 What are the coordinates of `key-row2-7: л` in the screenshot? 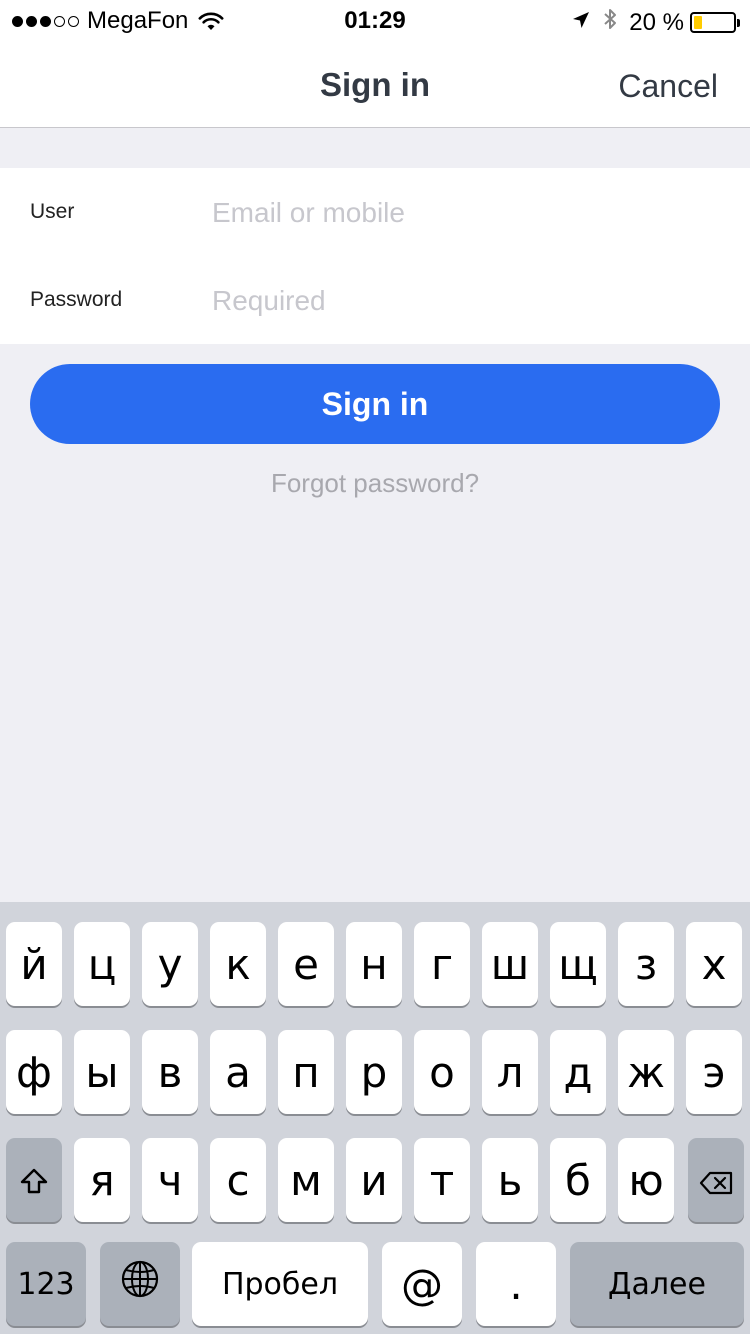 It's located at (510, 1072).